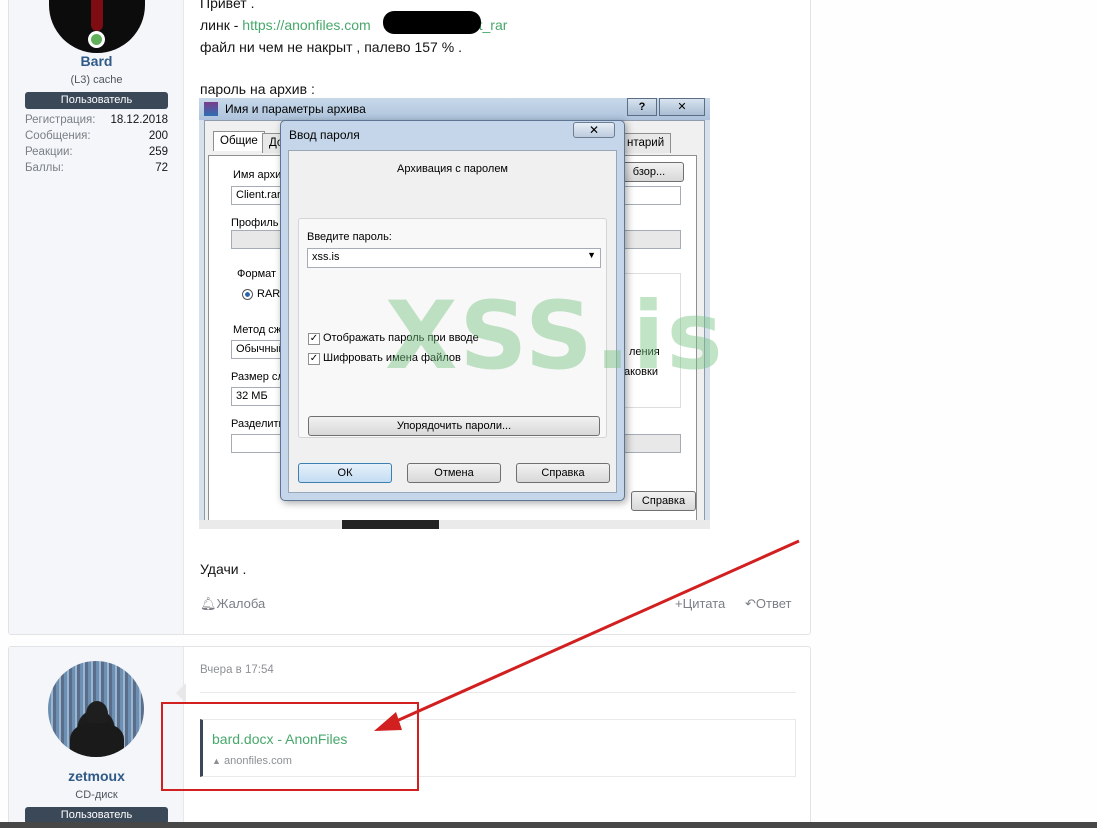  What do you see at coordinates (388, 721) in the screenshot?
I see `red-arrow-head` at bounding box center [388, 721].